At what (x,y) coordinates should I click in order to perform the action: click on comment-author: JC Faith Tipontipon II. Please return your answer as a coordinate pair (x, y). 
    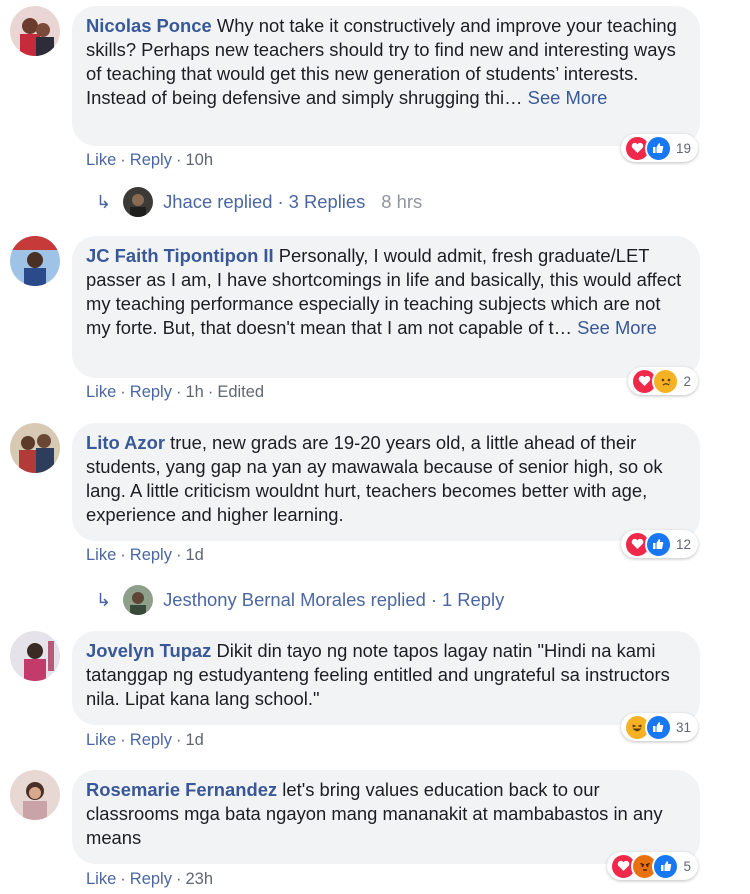
    Looking at the image, I should click on (180, 255).